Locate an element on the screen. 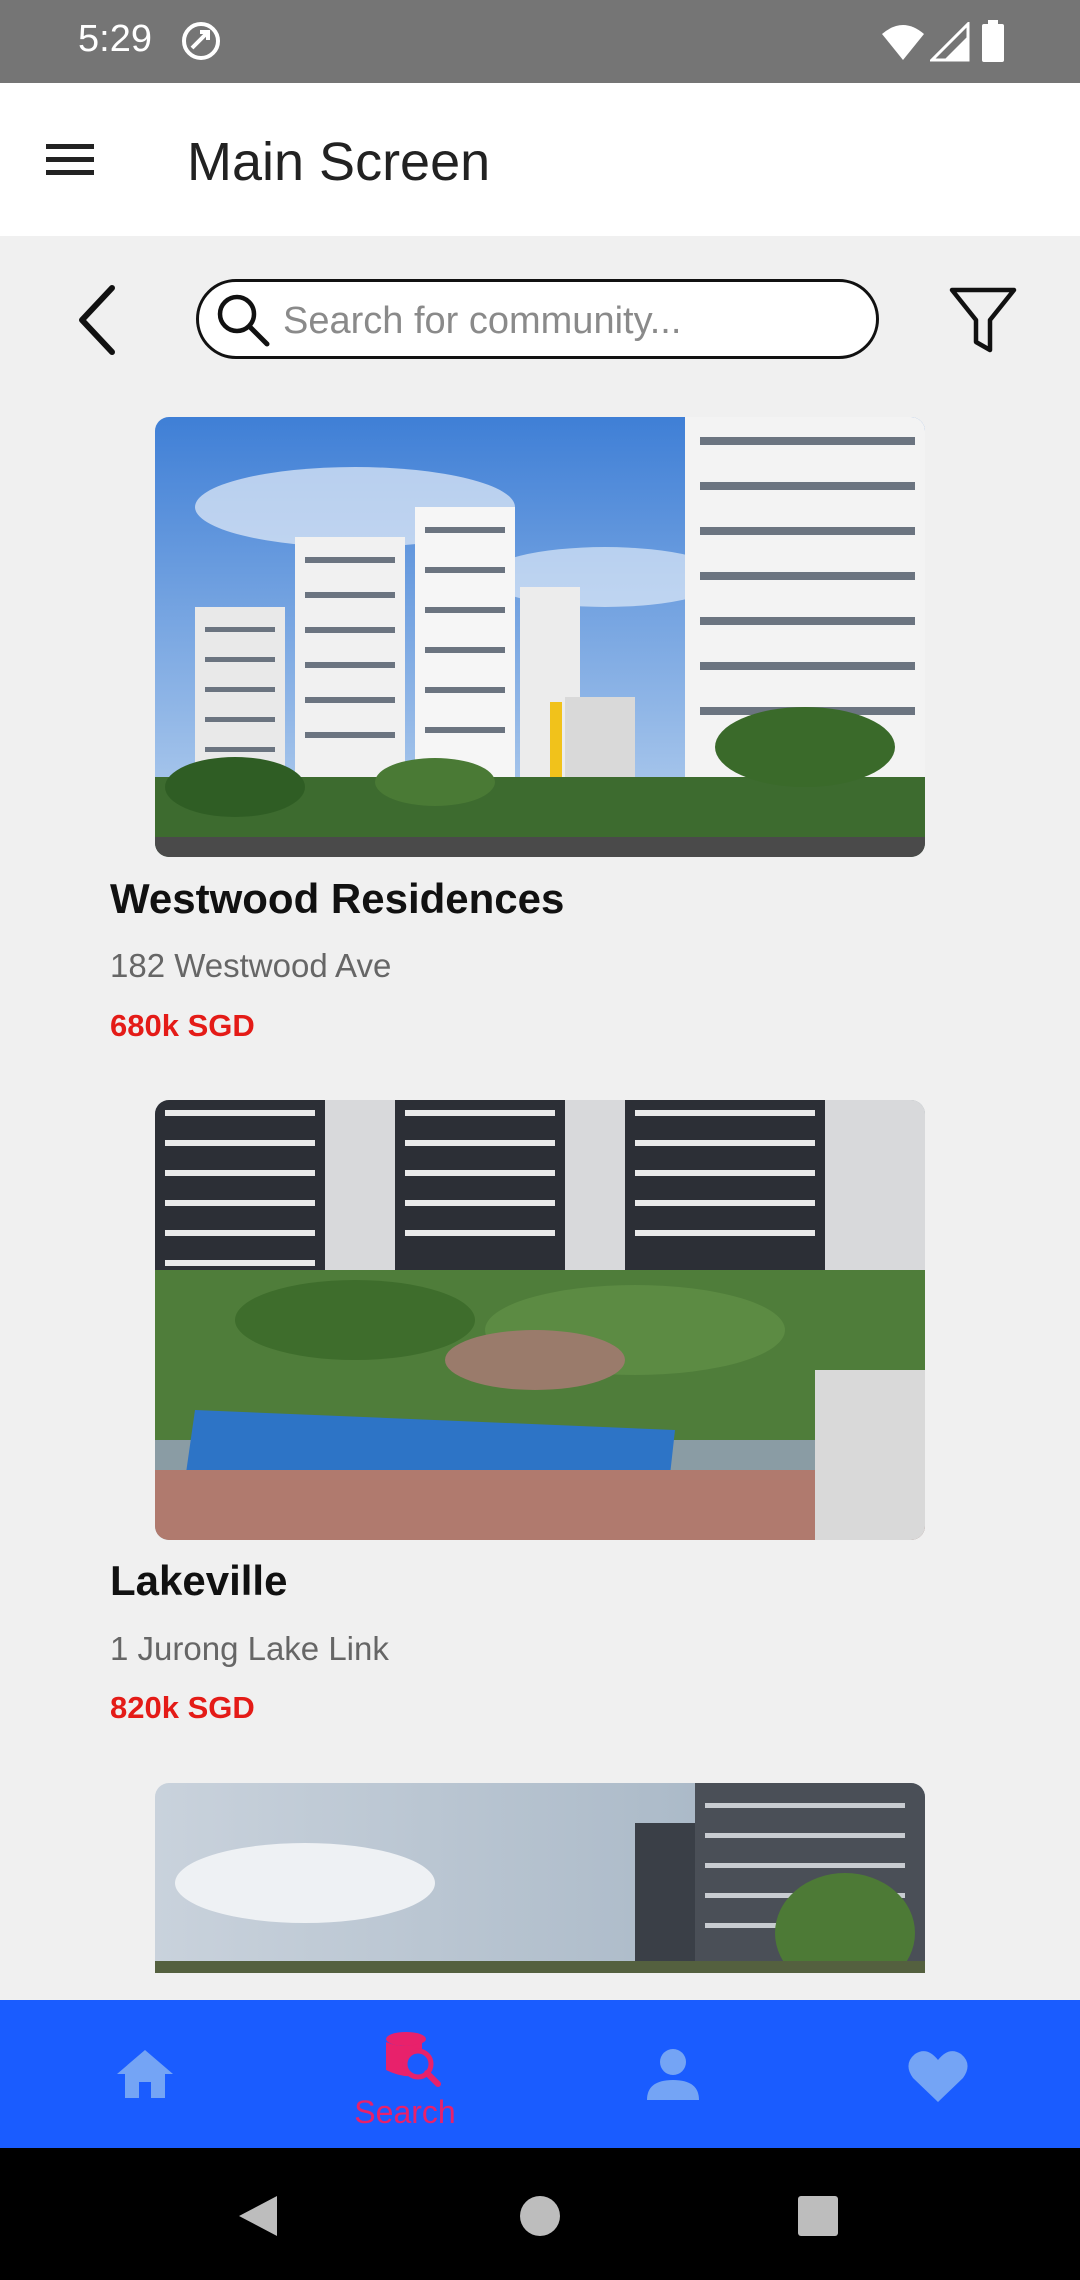 The image size is (1080, 2280). status-time: 5:29 is located at coordinates (115, 39).